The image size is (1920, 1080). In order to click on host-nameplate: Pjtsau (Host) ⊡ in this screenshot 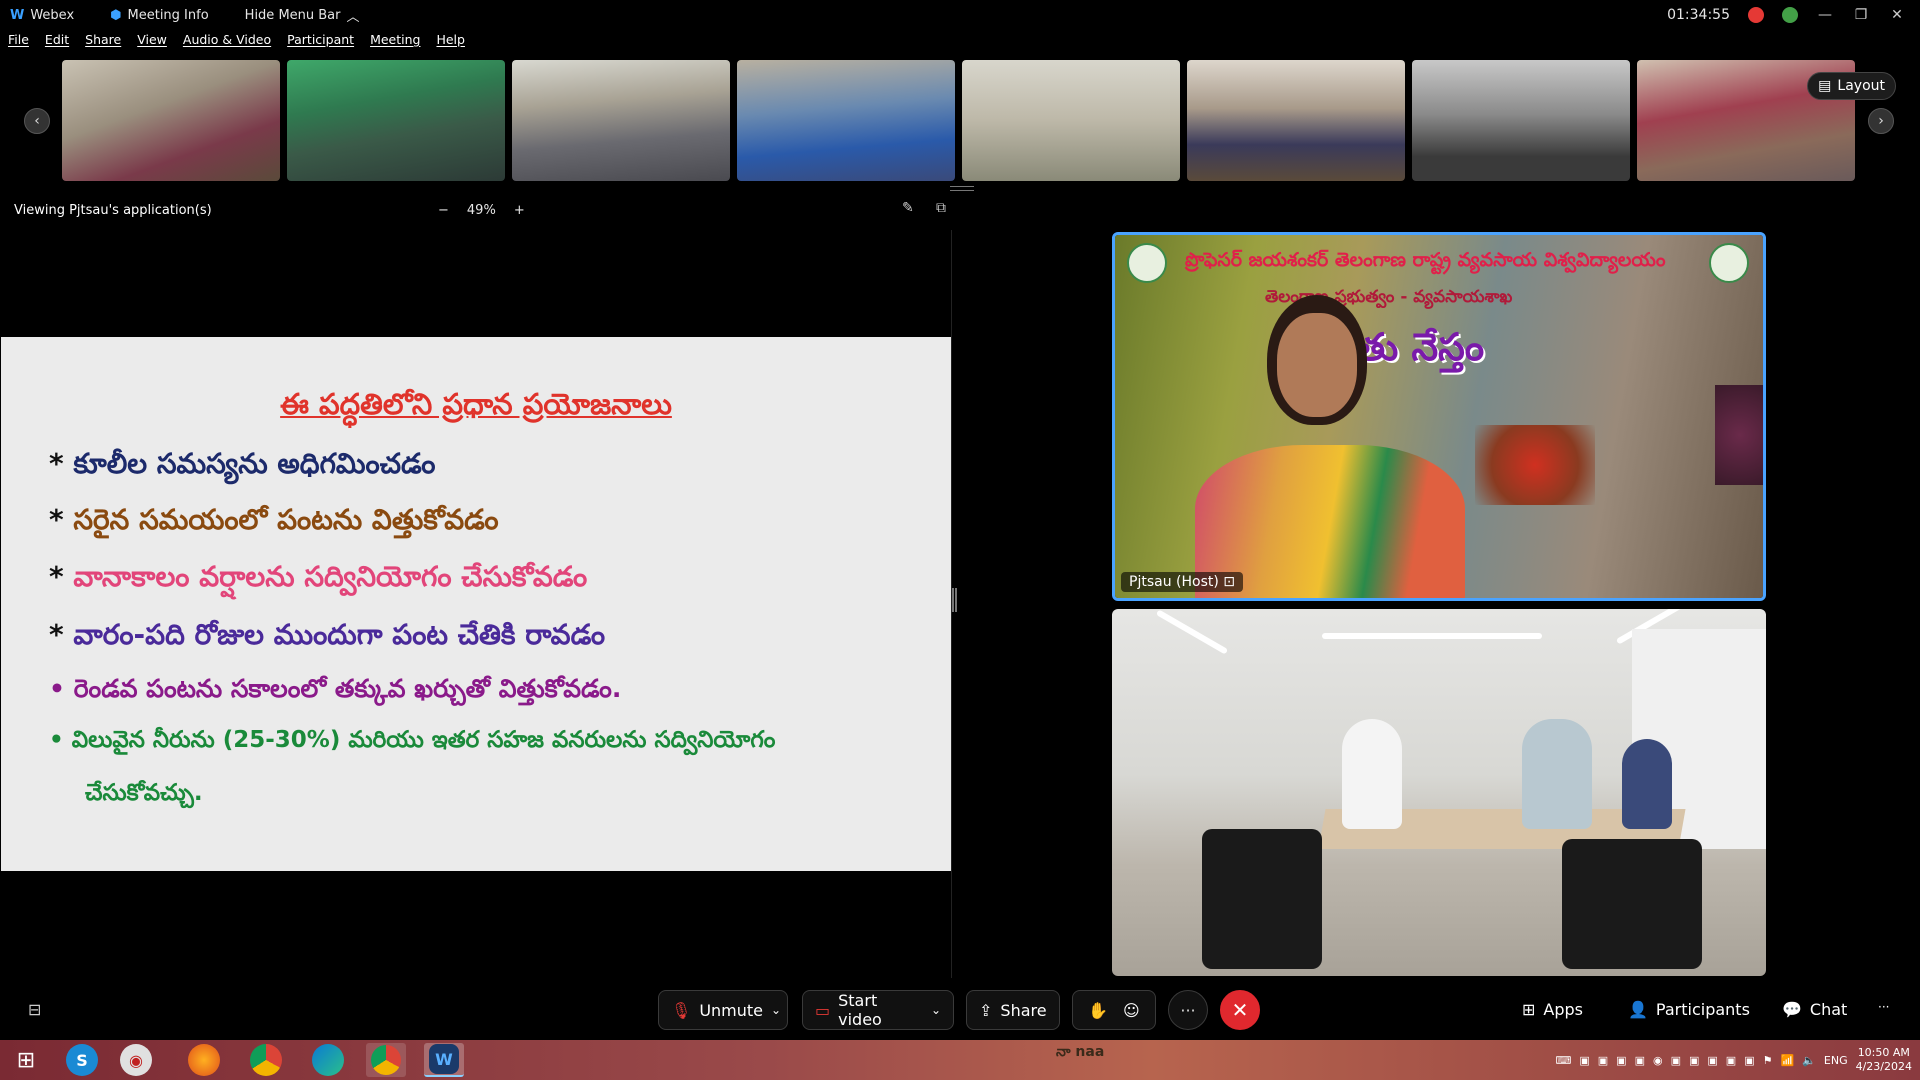, I will do `click(1182, 582)`.